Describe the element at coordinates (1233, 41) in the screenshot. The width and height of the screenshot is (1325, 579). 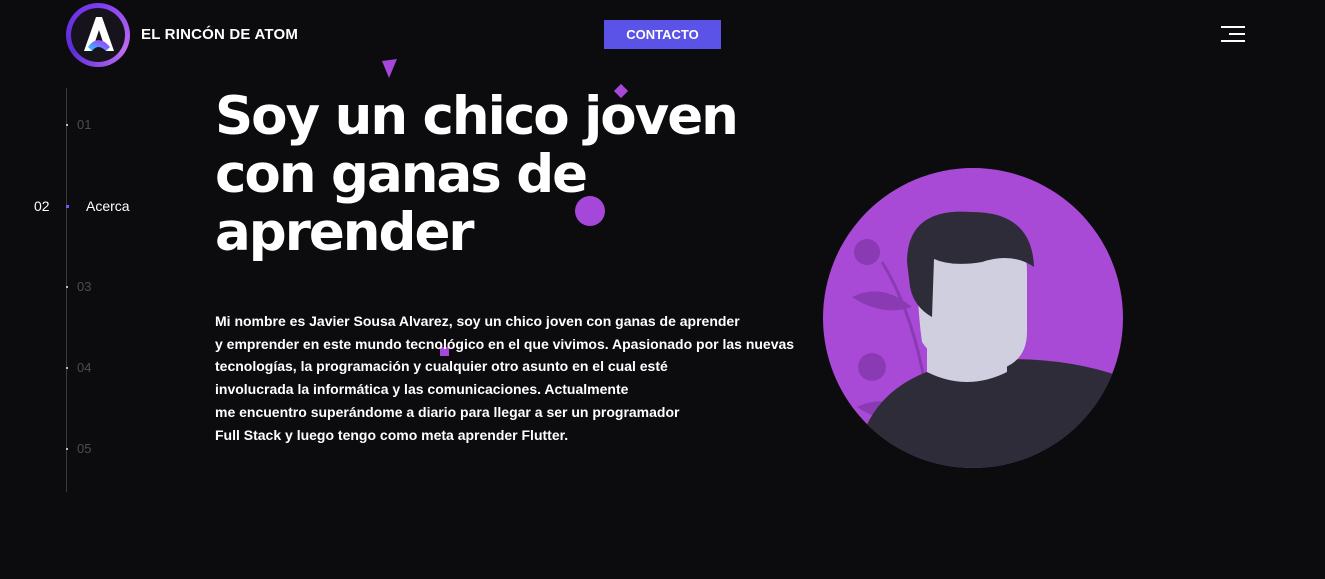
I see `menu-bar-bottom` at that location.